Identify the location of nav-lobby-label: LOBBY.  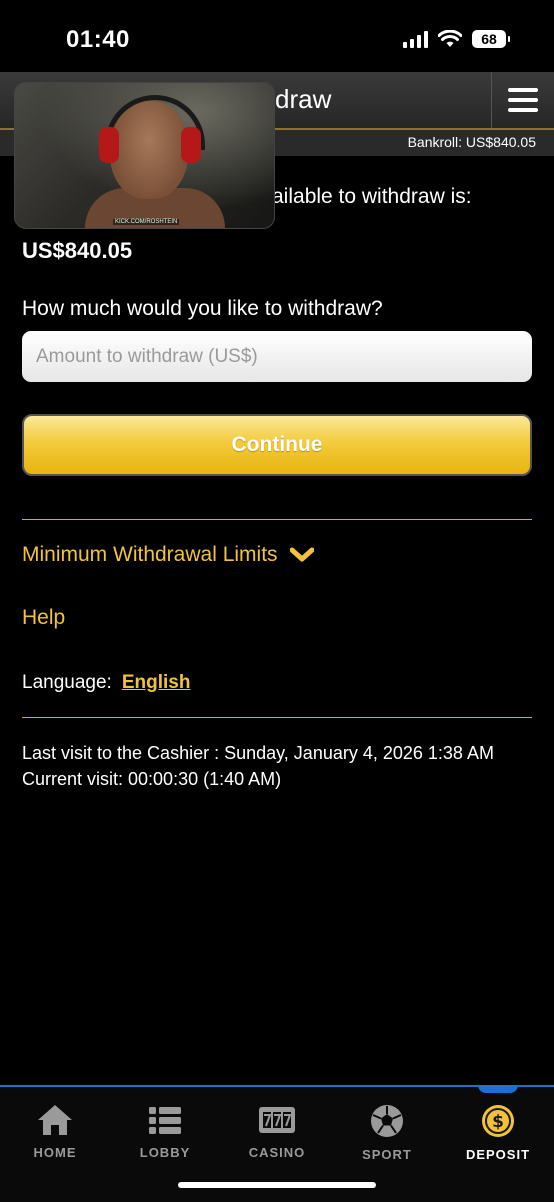
(165, 1152).